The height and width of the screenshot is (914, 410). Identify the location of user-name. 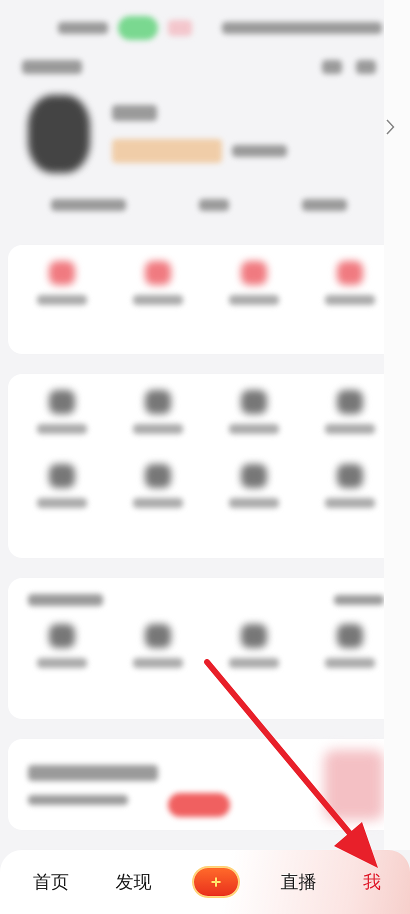
(134, 113).